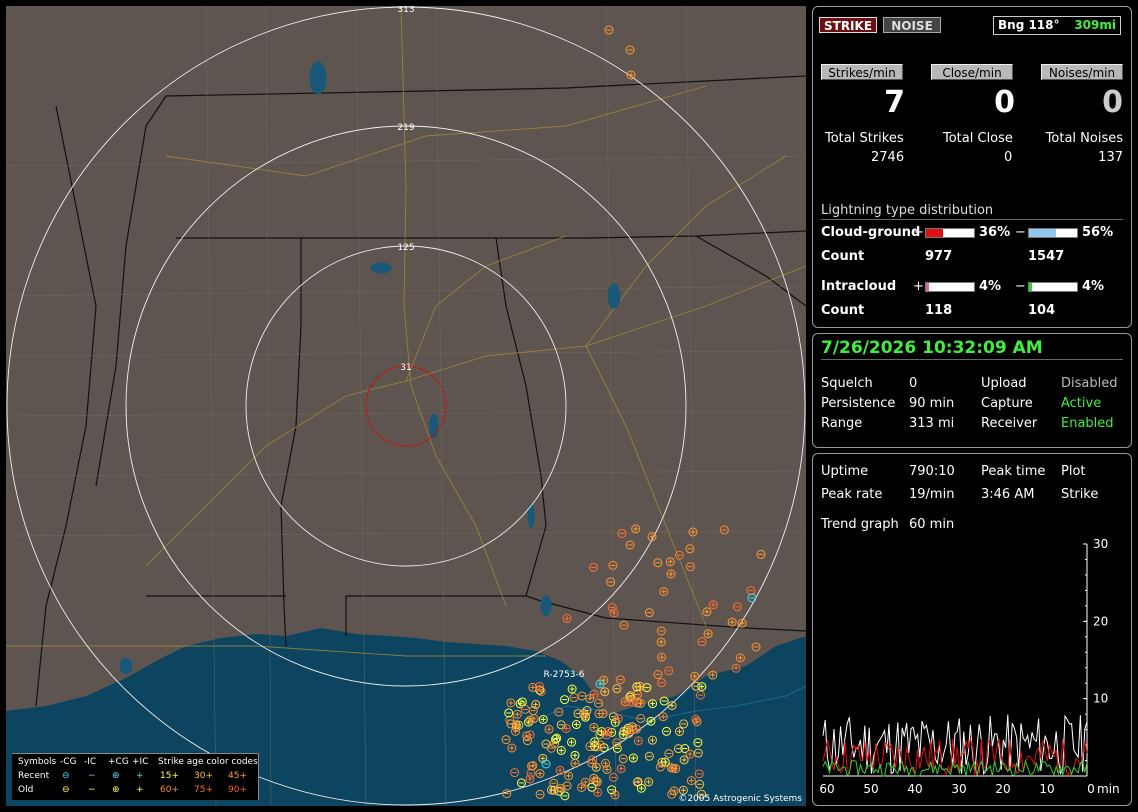  What do you see at coordinates (1091, 789) in the screenshot?
I see `trend-x-tick-label: 0` at bounding box center [1091, 789].